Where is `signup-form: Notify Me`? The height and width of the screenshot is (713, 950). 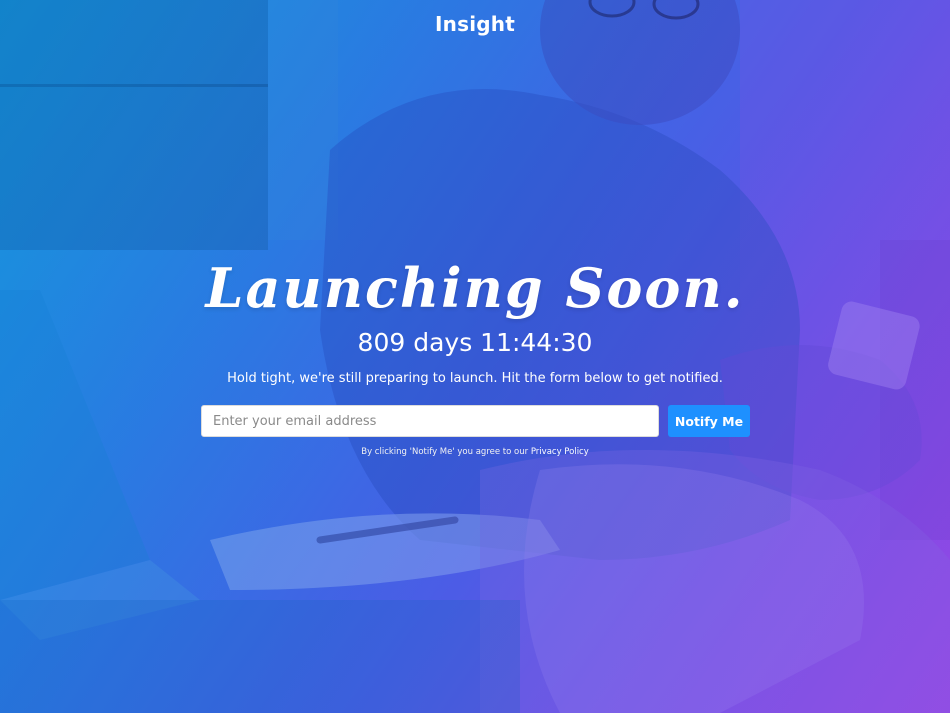 signup-form: Notify Me is located at coordinates (475, 421).